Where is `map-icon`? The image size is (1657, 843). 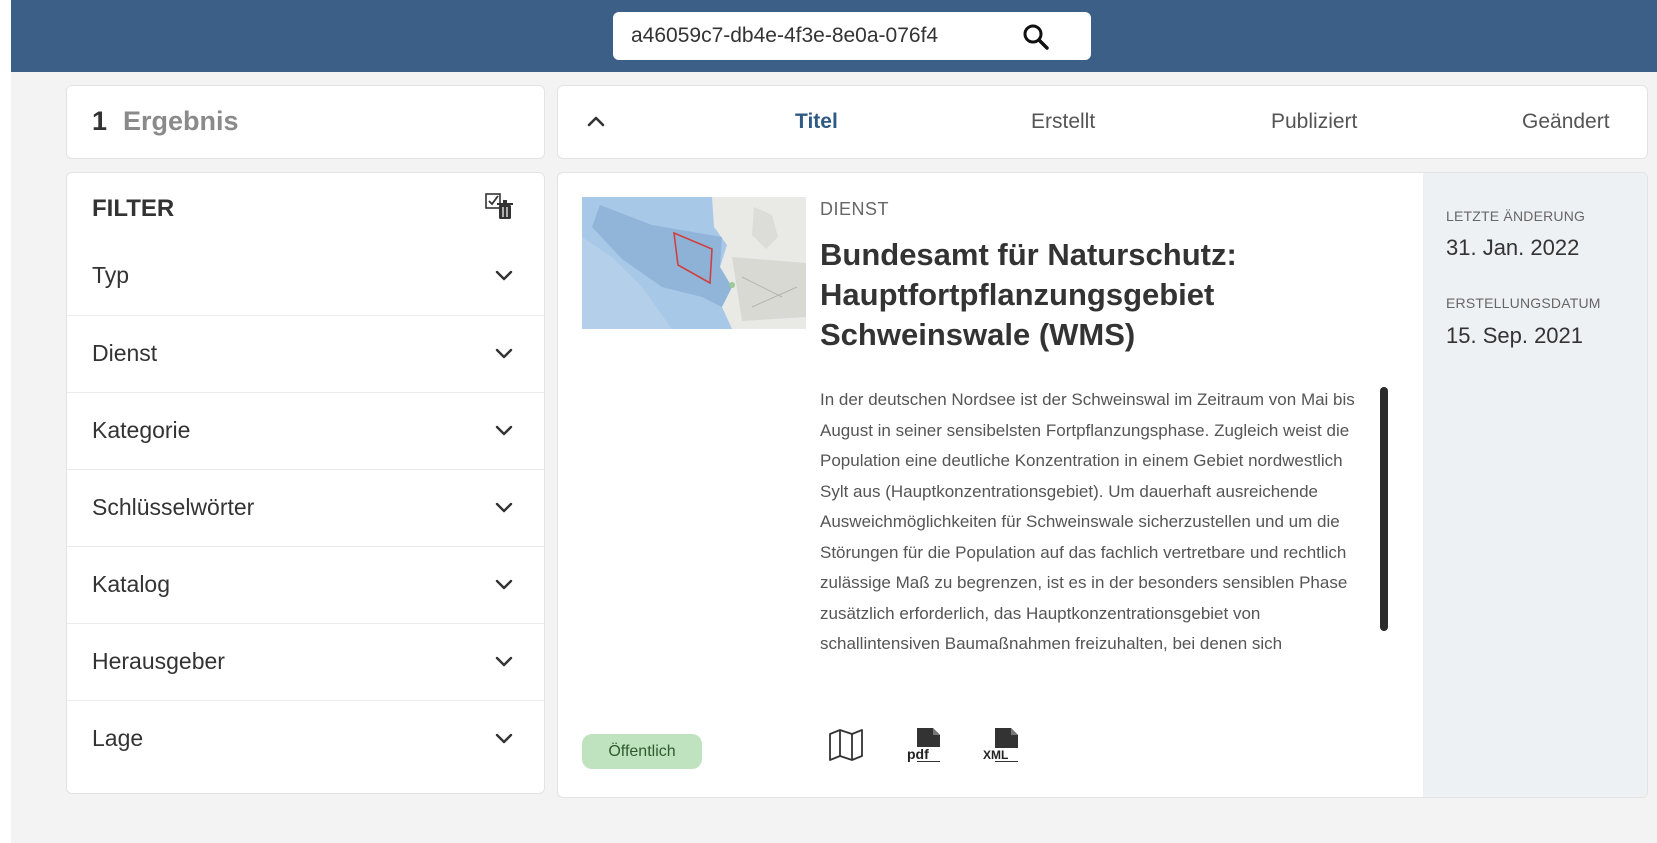 map-icon is located at coordinates (846, 745).